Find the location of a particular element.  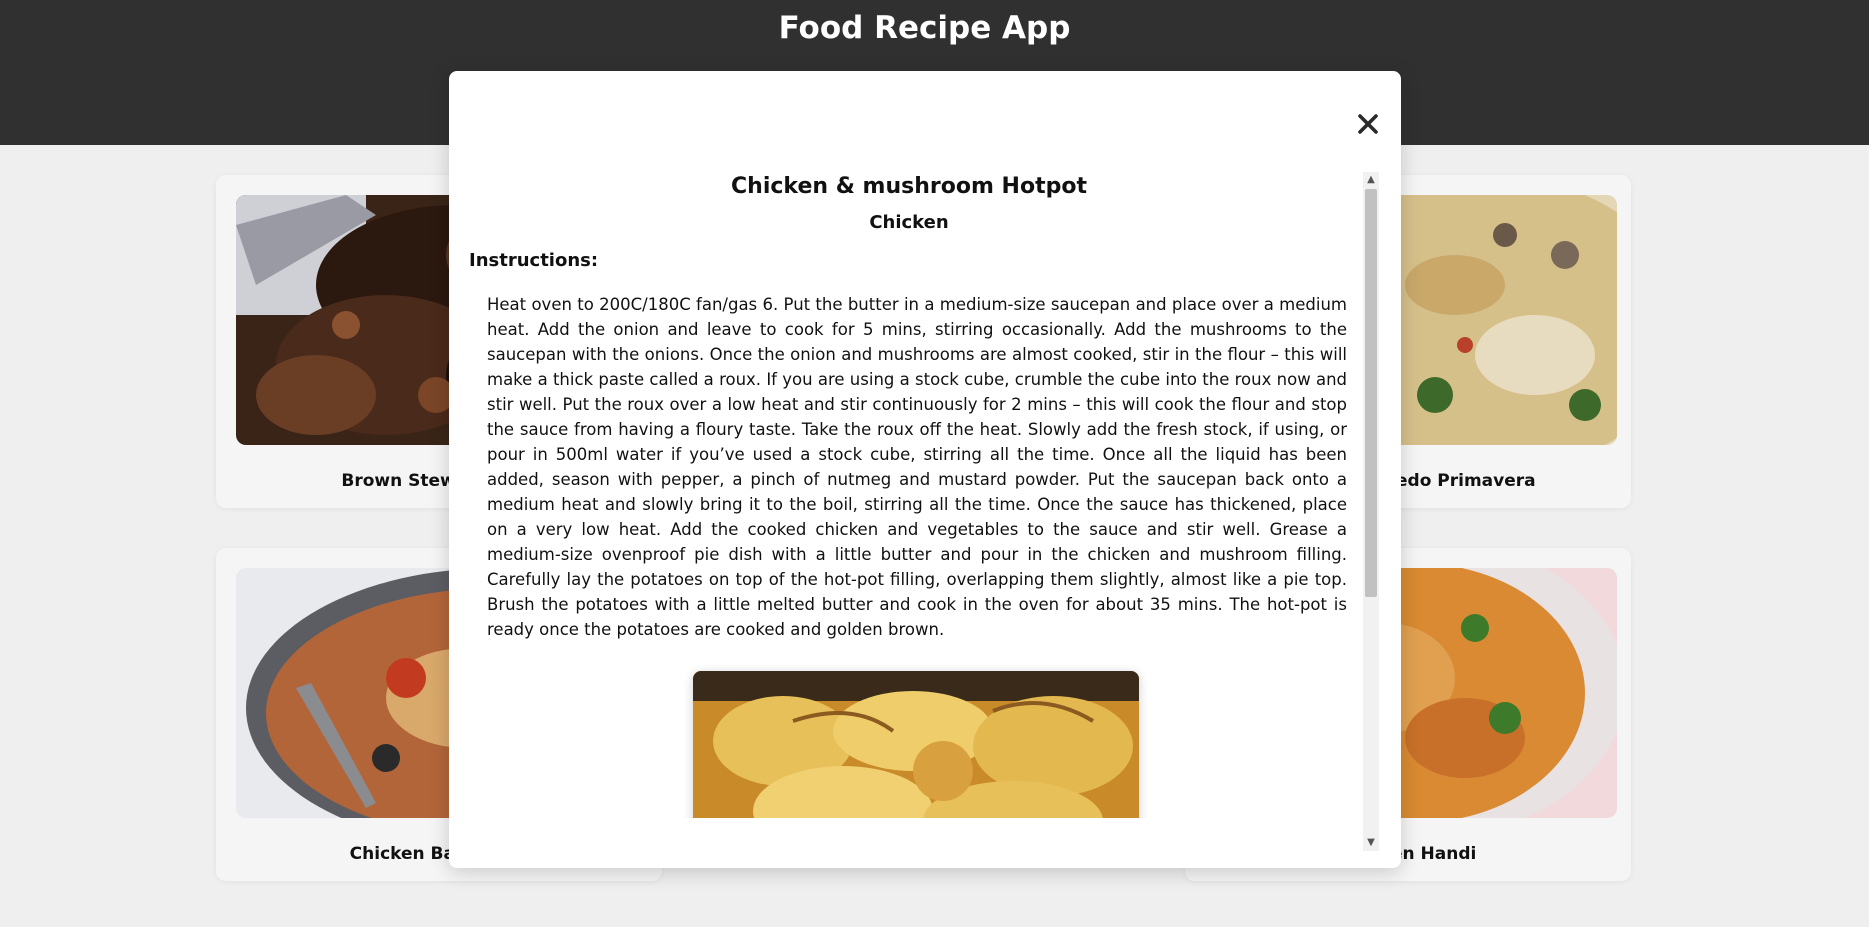

recipe-title: Chicken & mushroom Hotpot is located at coordinates (909, 186).